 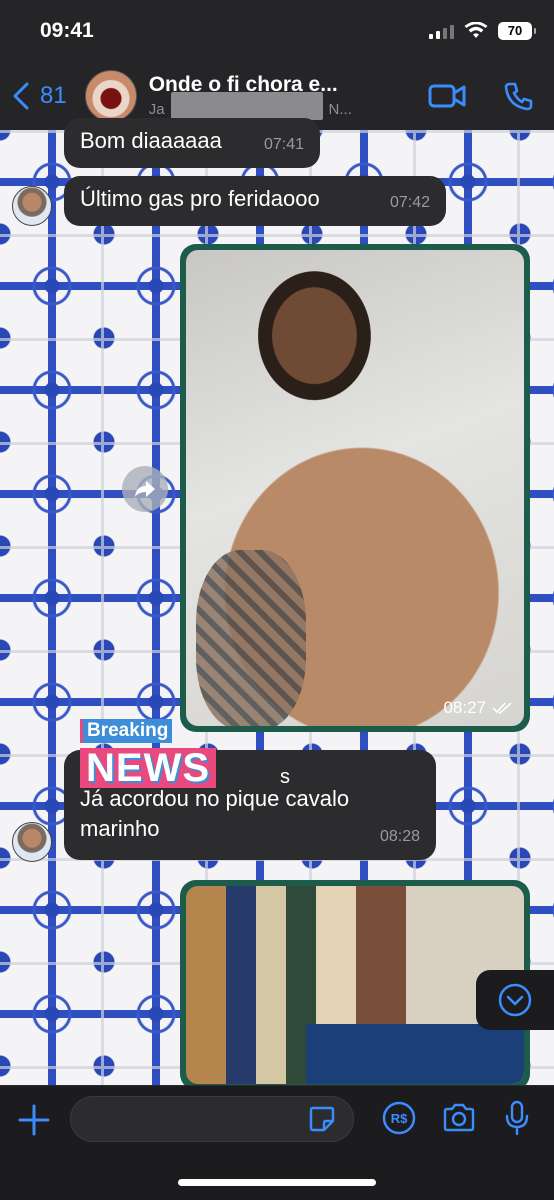 I want to click on breaking-label: Breaking, so click(x=126, y=731).